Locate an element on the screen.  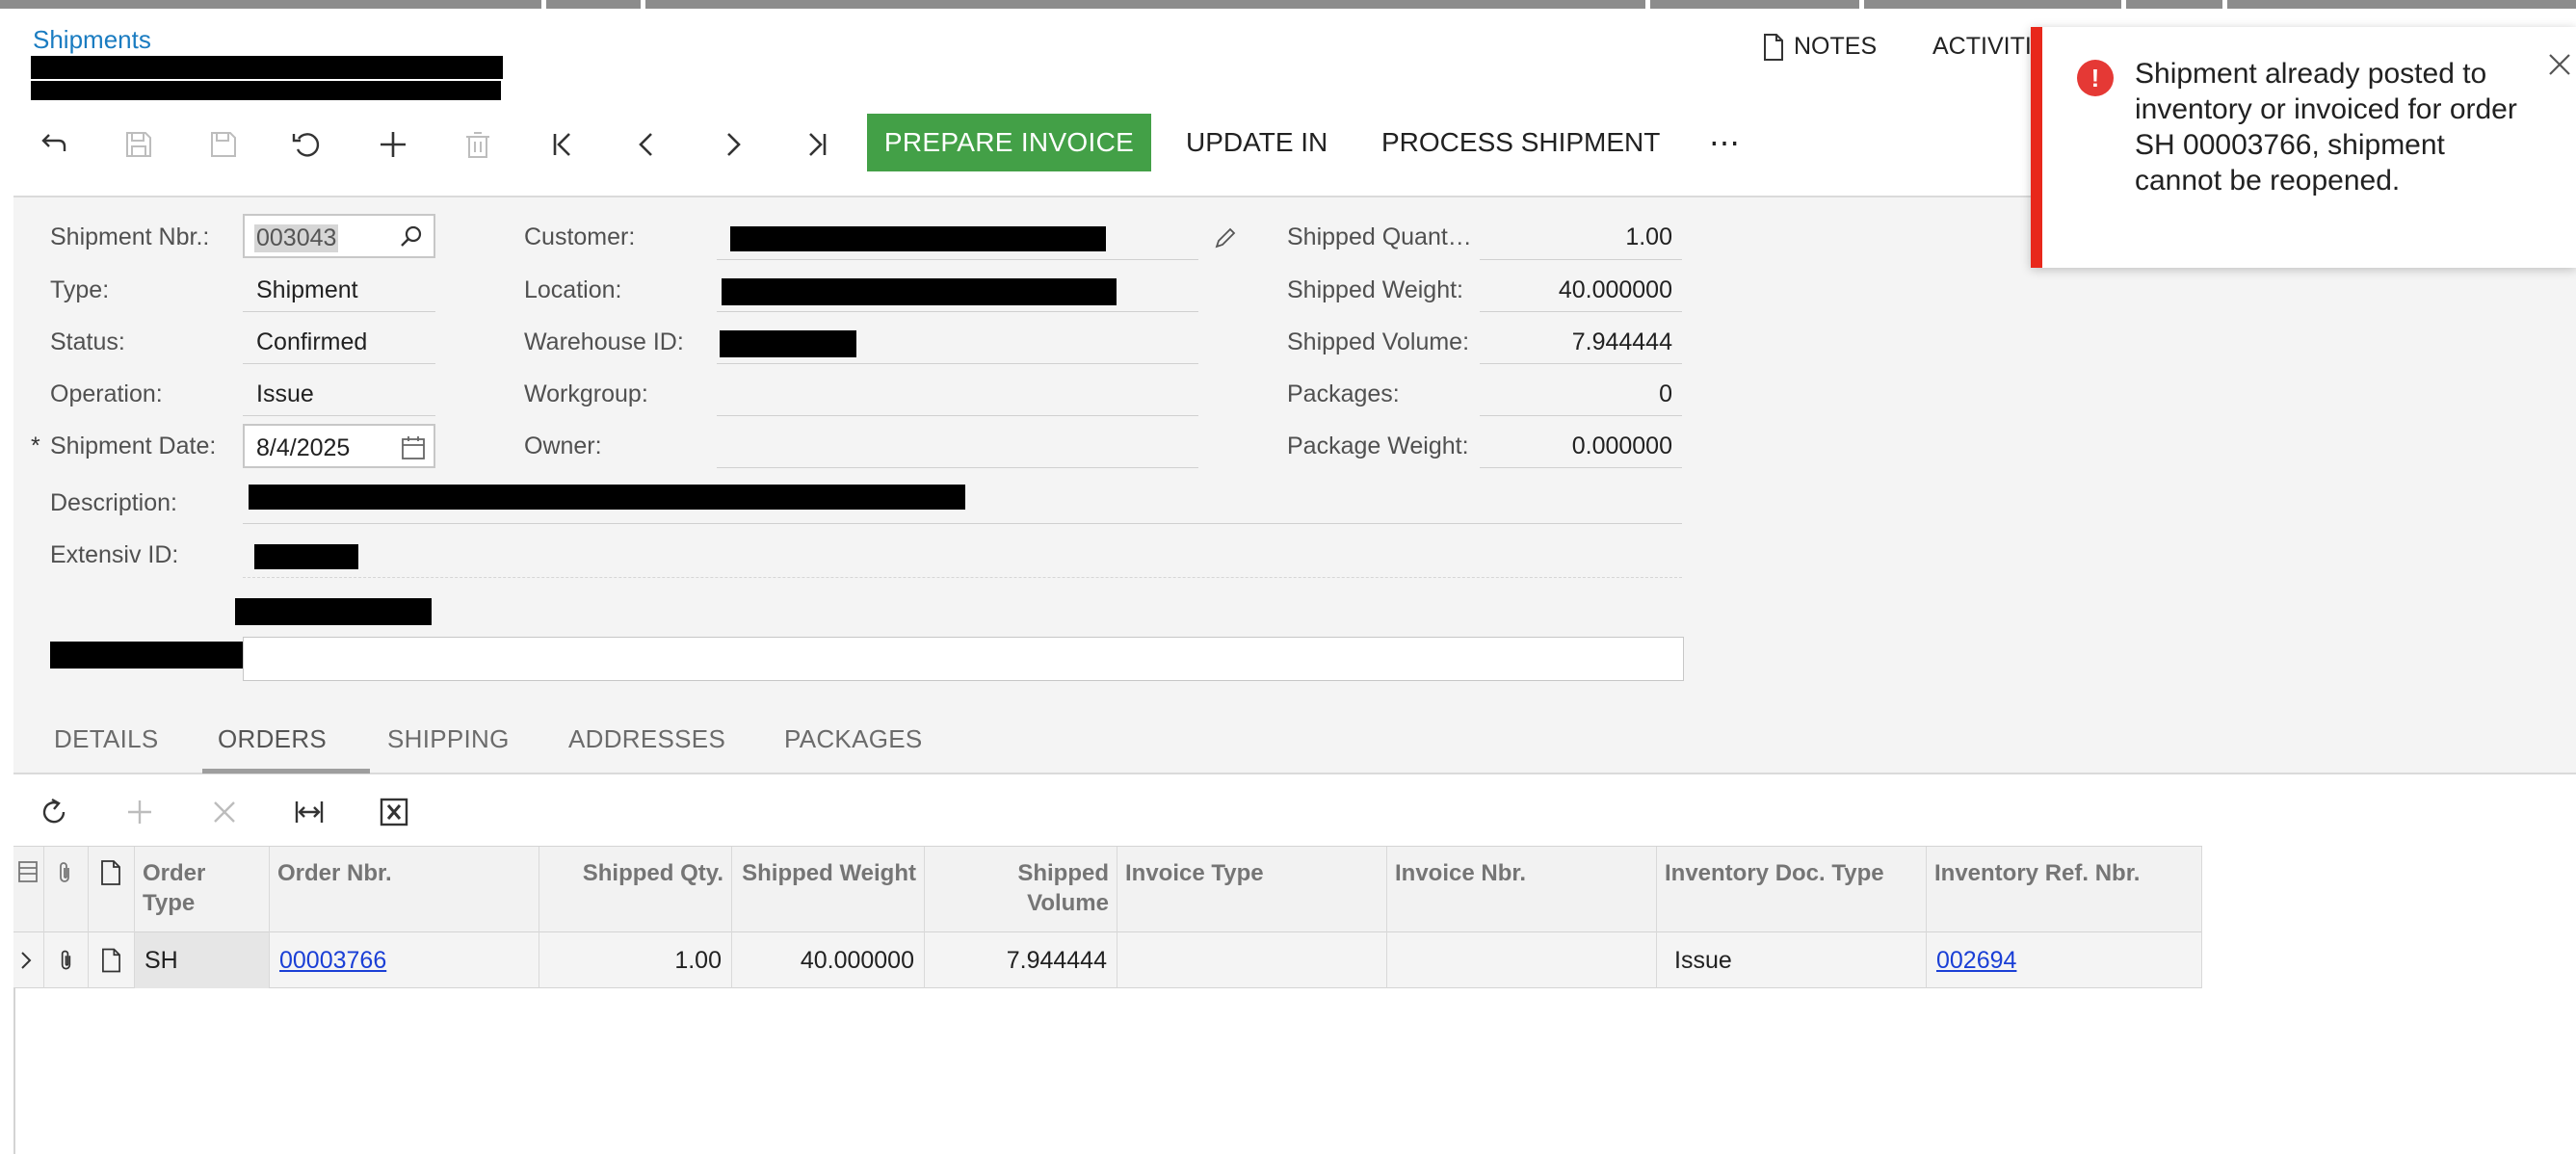
shipment-date-label: Shipment Date: is located at coordinates (133, 446).